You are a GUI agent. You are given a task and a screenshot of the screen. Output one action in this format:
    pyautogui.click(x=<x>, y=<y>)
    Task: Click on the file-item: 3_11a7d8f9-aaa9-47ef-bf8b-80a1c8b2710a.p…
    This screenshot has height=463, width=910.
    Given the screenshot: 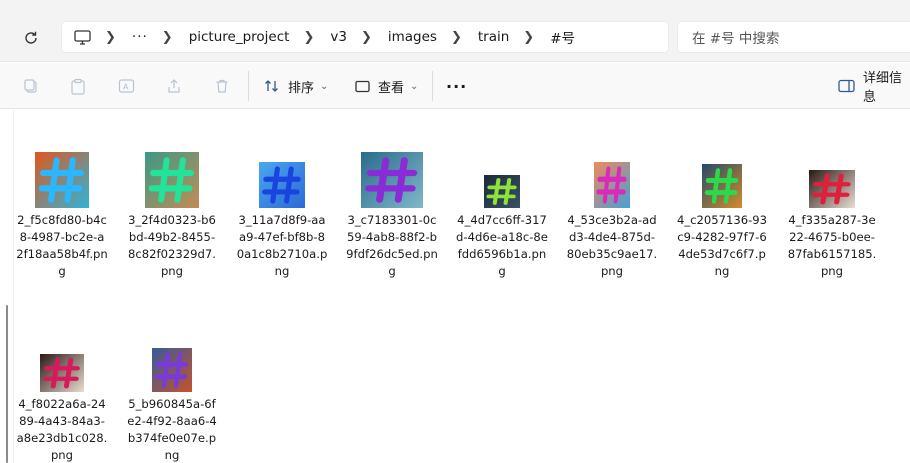 What is the action you would take?
    pyautogui.click(x=282, y=215)
    